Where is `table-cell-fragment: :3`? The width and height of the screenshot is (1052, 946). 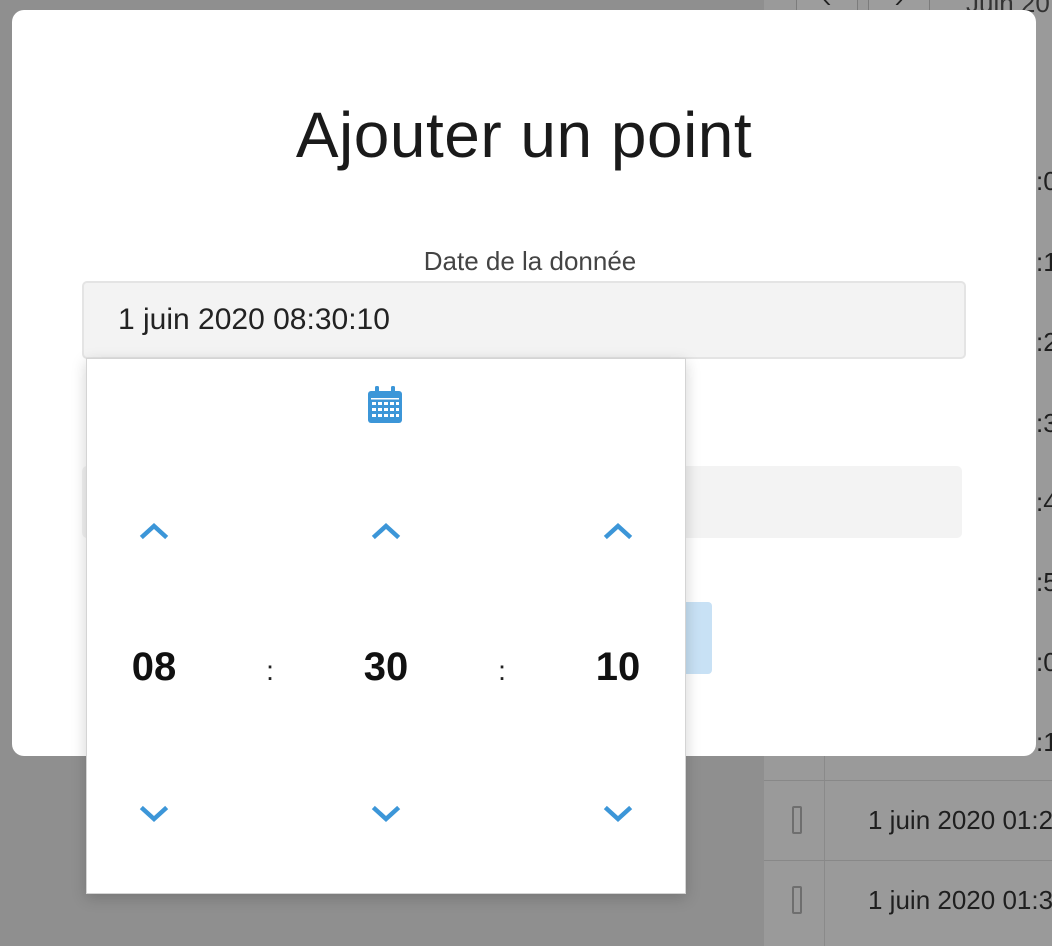 table-cell-fragment: :3 is located at coordinates (1044, 423).